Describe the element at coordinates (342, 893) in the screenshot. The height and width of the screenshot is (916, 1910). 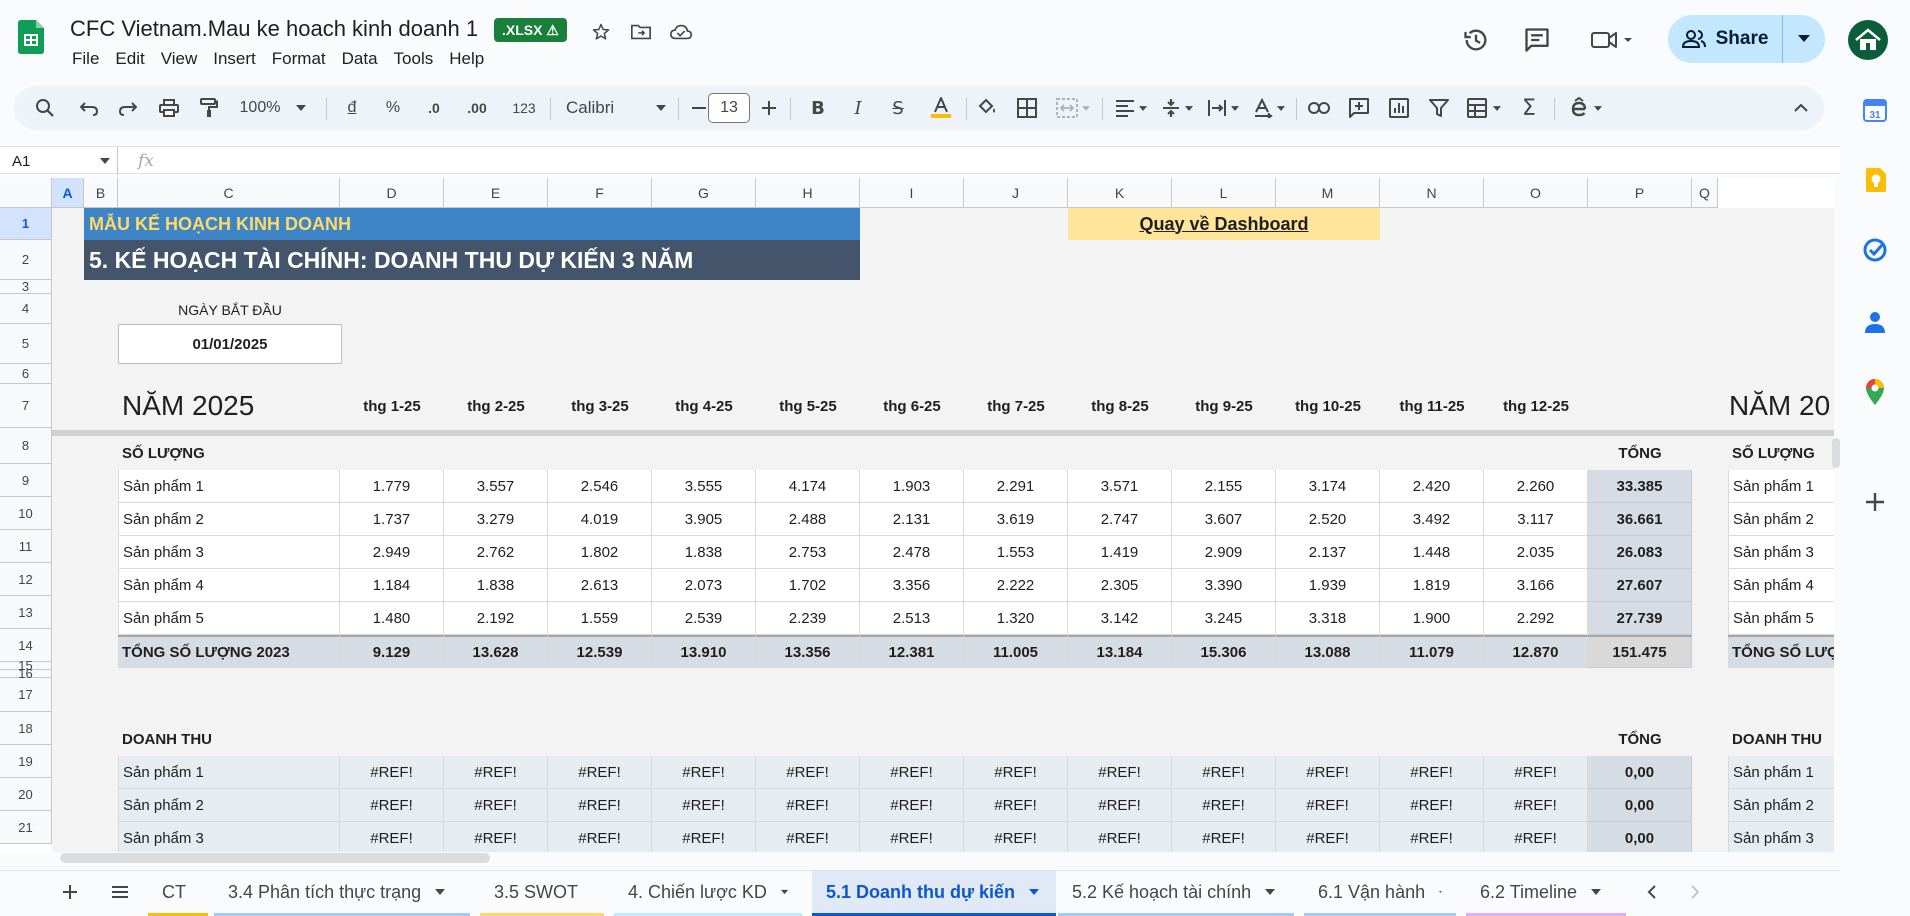
I see `sheet-tab: 3.4 Phân tích thực trạng` at that location.